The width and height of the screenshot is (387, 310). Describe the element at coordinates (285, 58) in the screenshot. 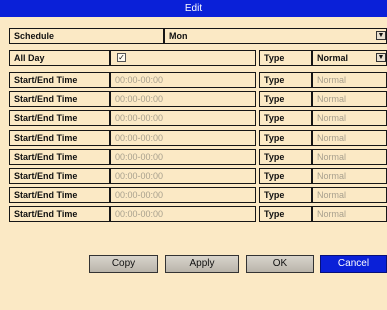

I see `type-label: Type` at that location.